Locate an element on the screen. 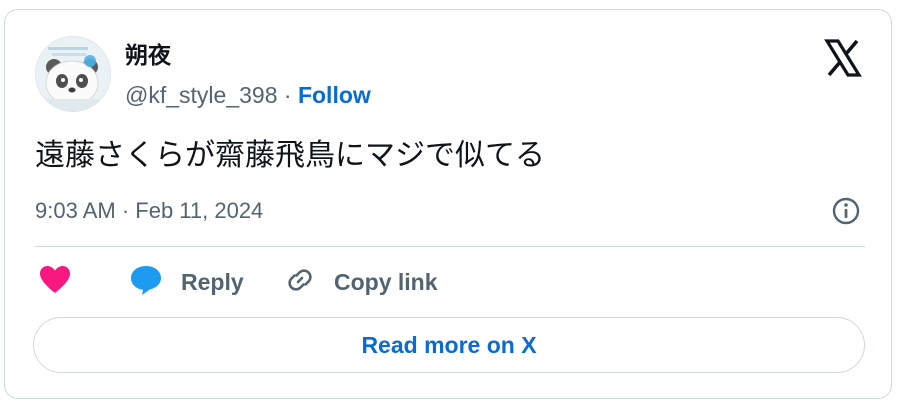 The width and height of the screenshot is (901, 409). divider is located at coordinates (450, 246).